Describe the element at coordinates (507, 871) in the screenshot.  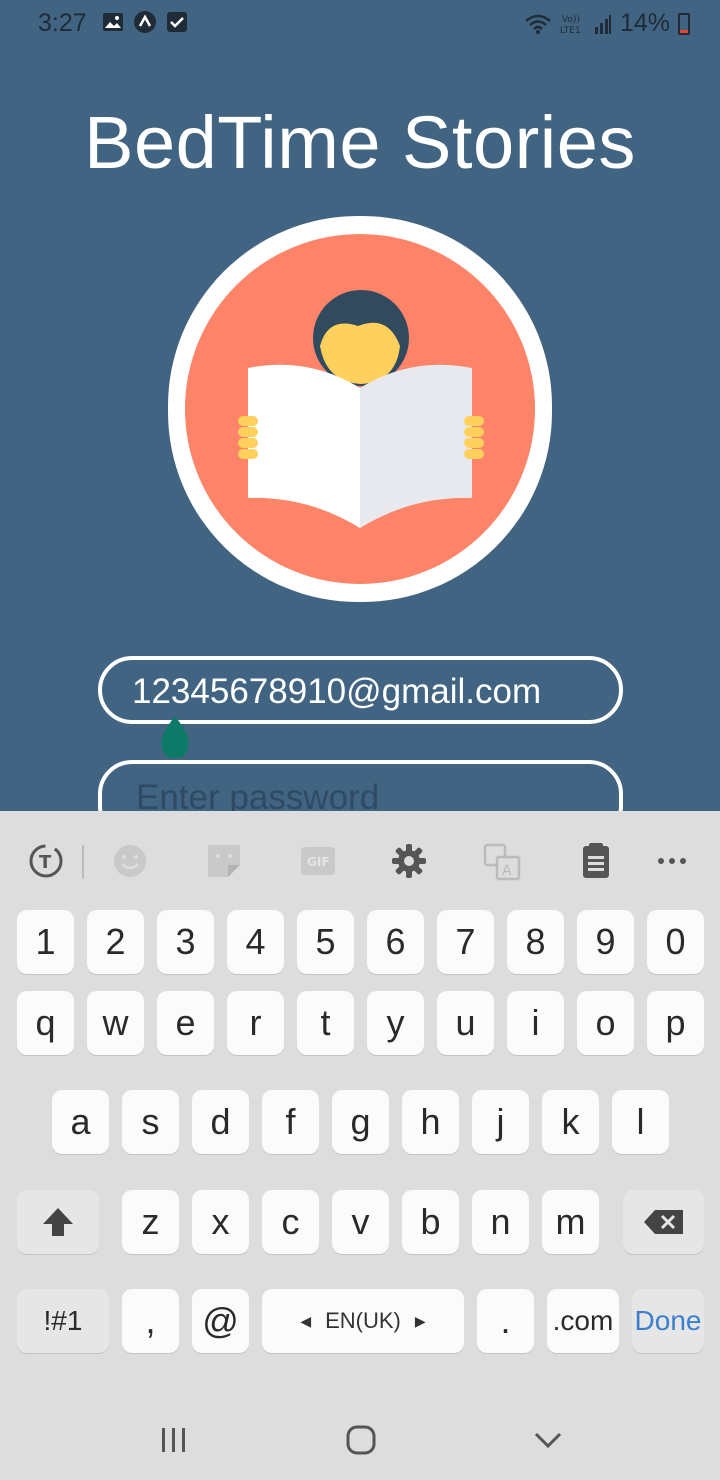
I see `svg-text: A` at that location.